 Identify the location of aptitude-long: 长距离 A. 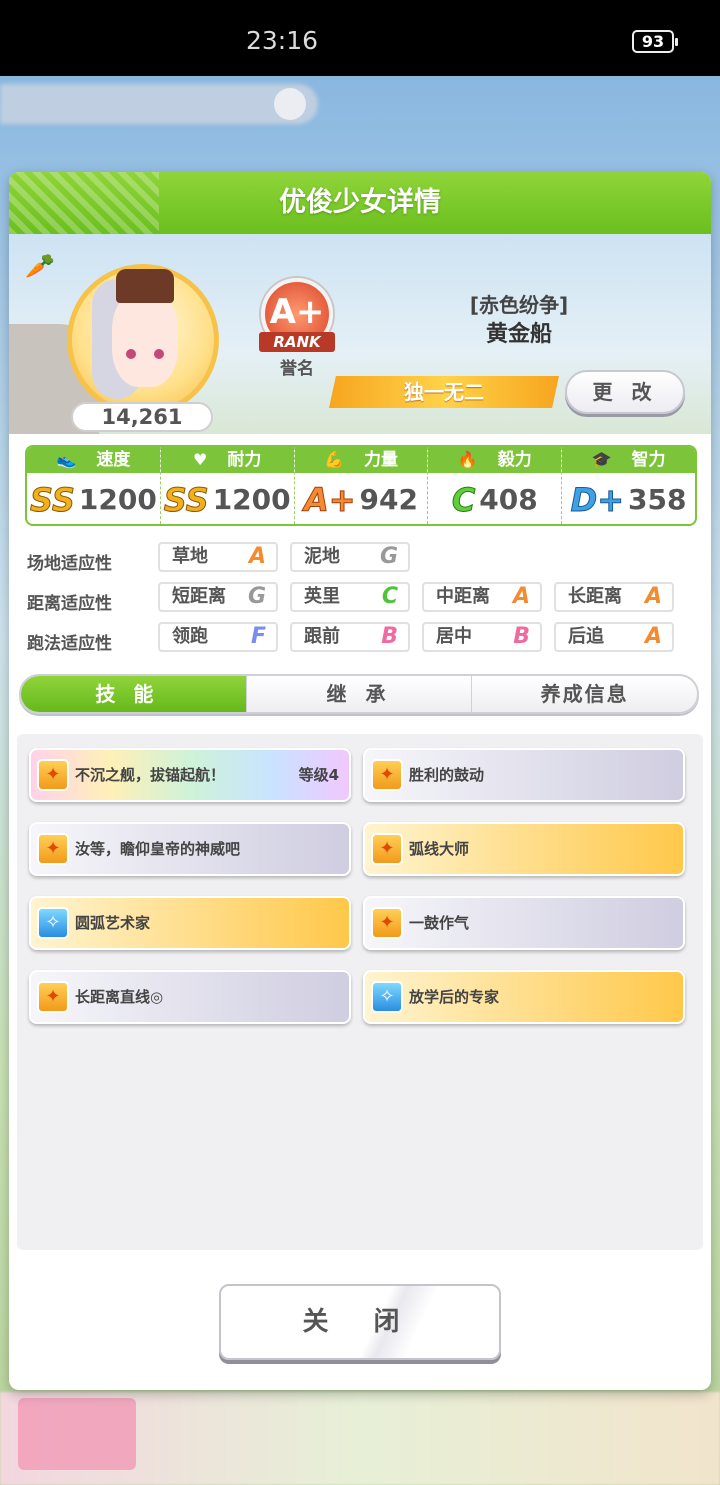
(614, 597).